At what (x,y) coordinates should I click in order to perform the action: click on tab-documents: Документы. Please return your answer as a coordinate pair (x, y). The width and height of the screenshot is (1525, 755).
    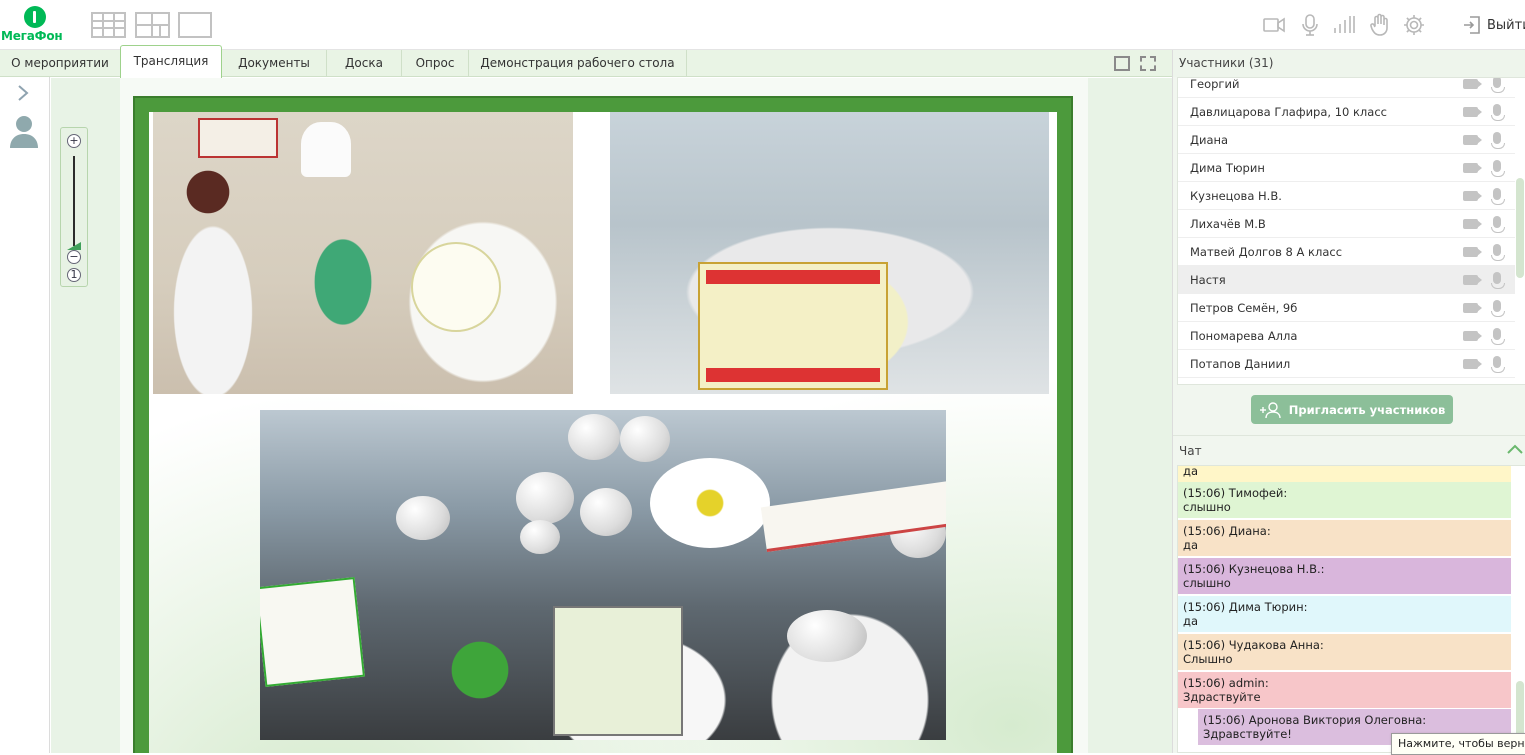
    Looking at the image, I should click on (274, 63).